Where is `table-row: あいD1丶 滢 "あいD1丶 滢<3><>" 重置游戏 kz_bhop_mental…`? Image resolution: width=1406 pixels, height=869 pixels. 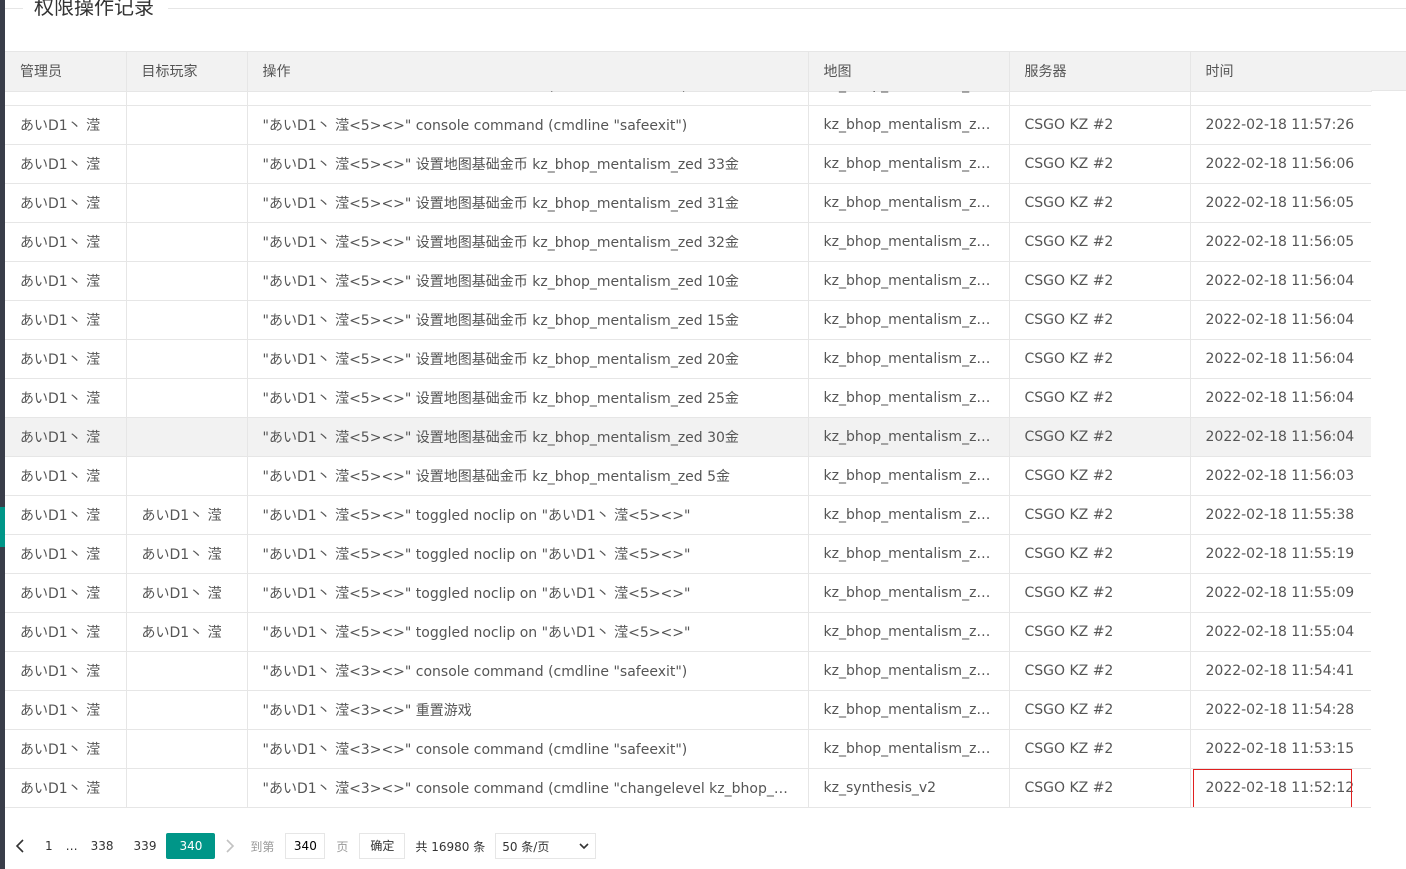 table-row: あいD1丶 滢 "あいD1丶 滢<3><>" 重置游戏 kz_bhop_mental… is located at coordinates (688, 710).